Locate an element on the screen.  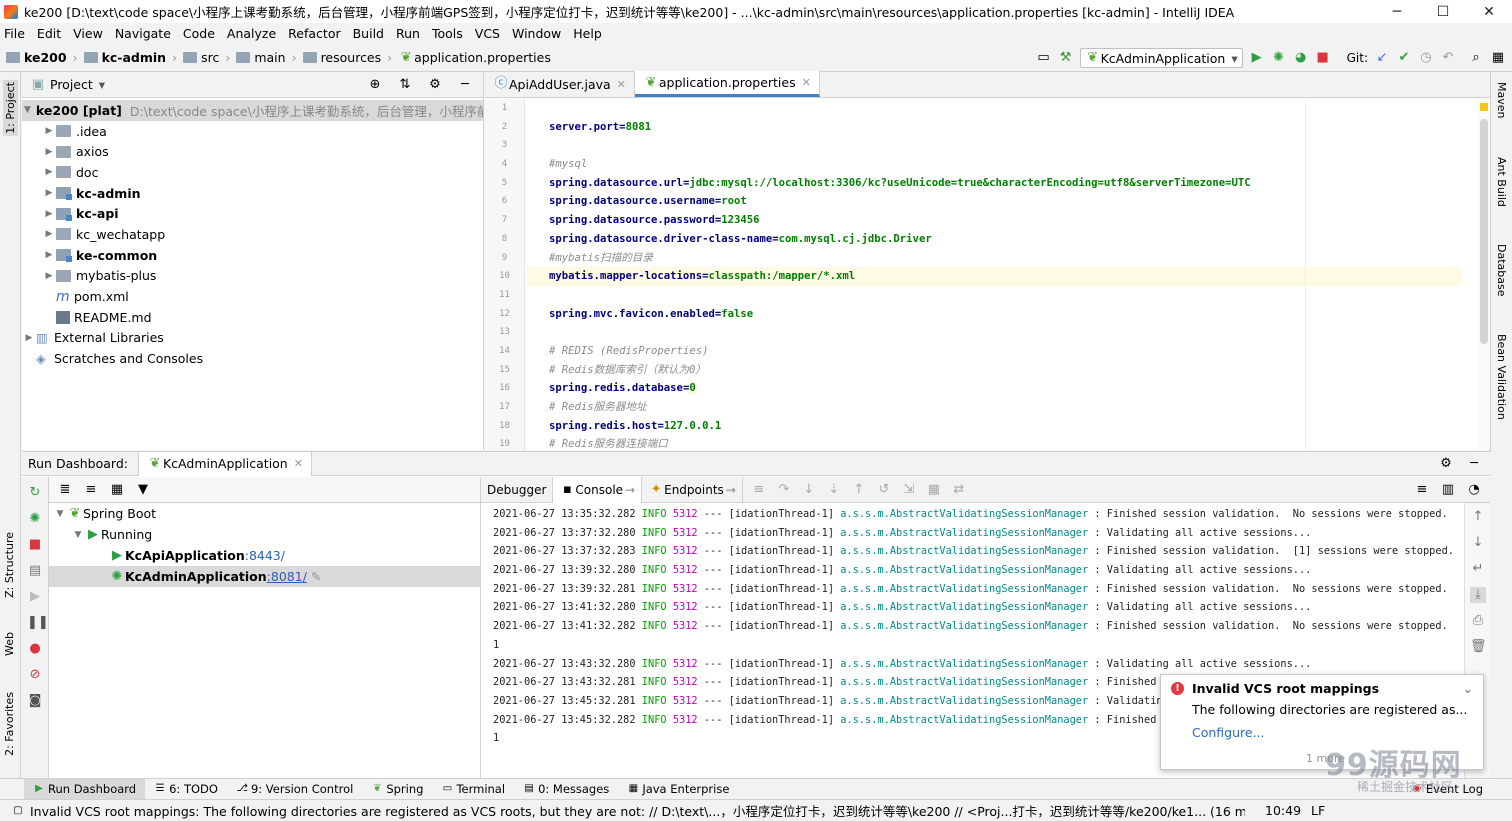
locate-icon: ⊕ is located at coordinates (375, 85).